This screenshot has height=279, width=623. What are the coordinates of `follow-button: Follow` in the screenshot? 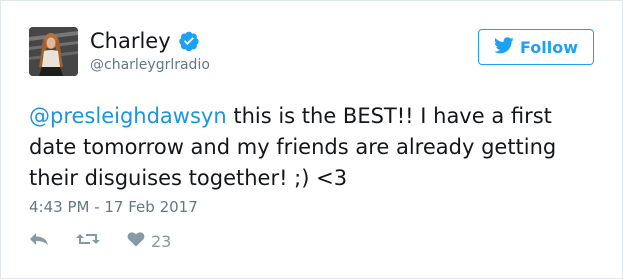 It's located at (536, 47).